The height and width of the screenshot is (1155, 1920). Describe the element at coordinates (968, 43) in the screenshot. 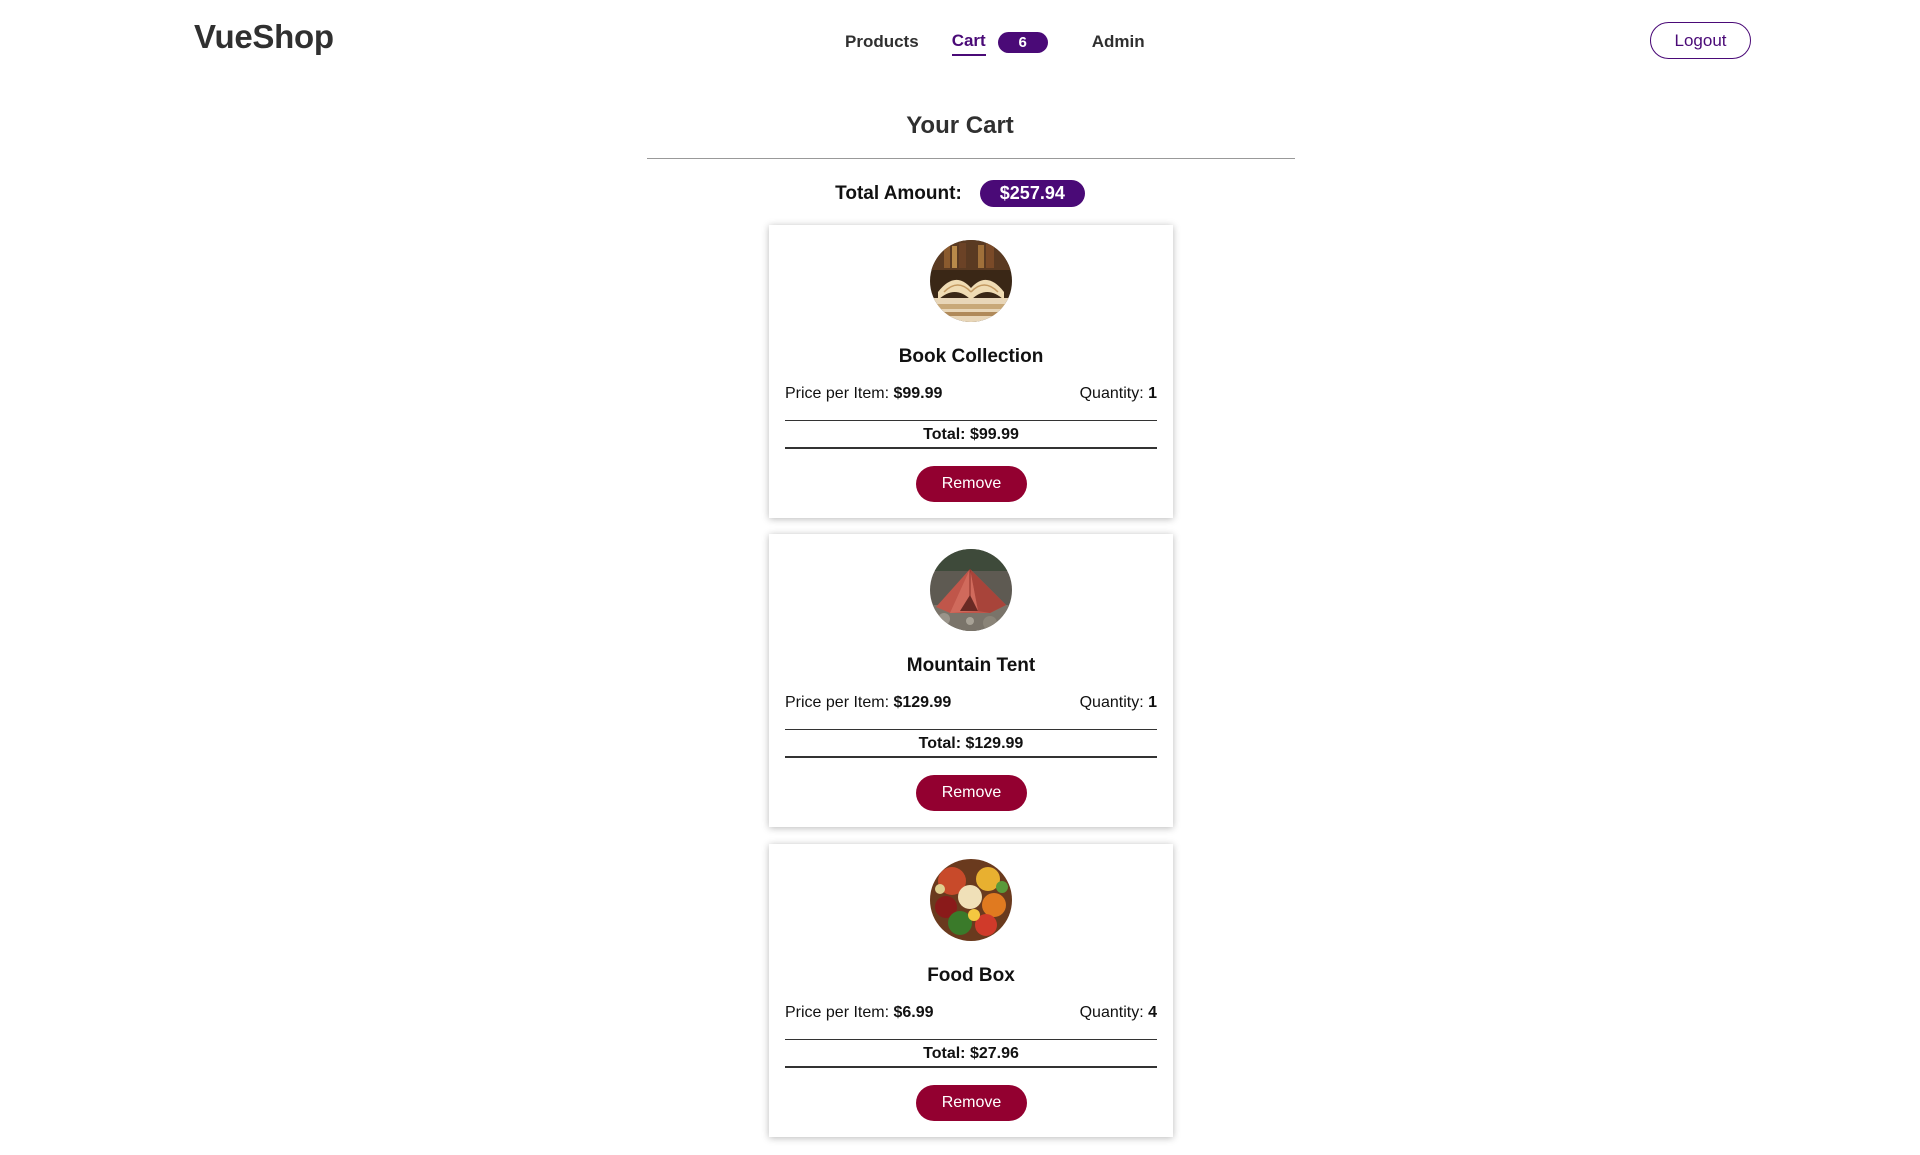

I see `nav-cart-link: Cart` at that location.